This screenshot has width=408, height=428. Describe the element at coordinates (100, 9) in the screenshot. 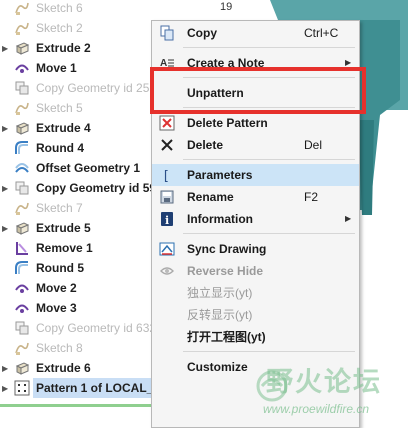

I see `tree-item: Sketch 6` at that location.